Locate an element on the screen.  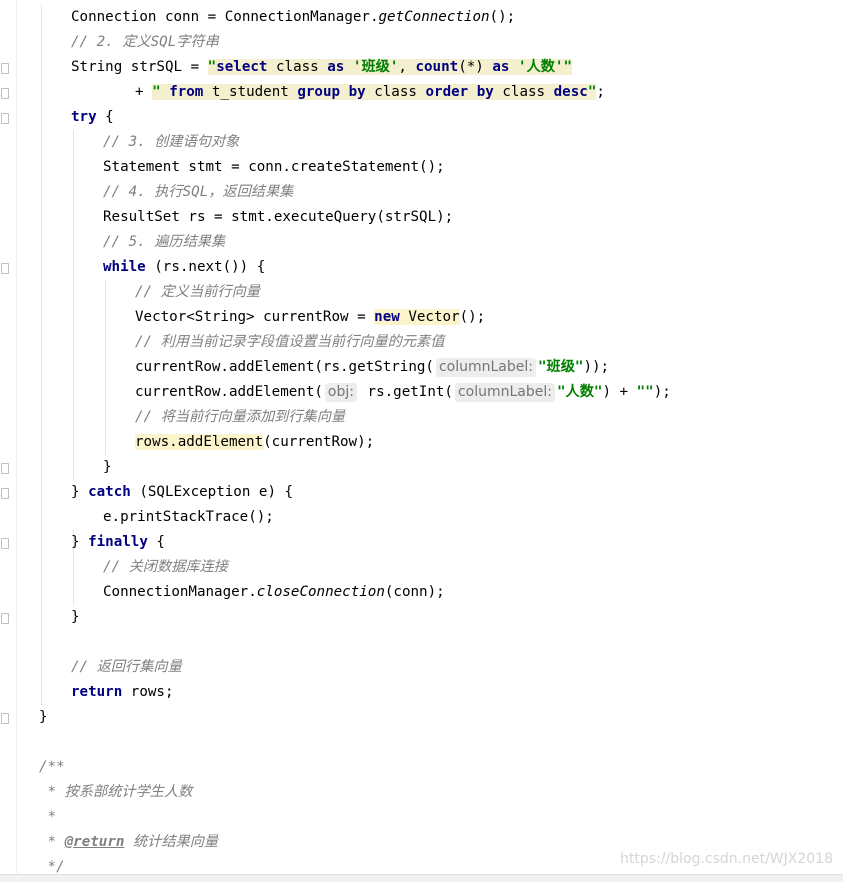
parameter-hint: obj: is located at coordinates (340, 392).